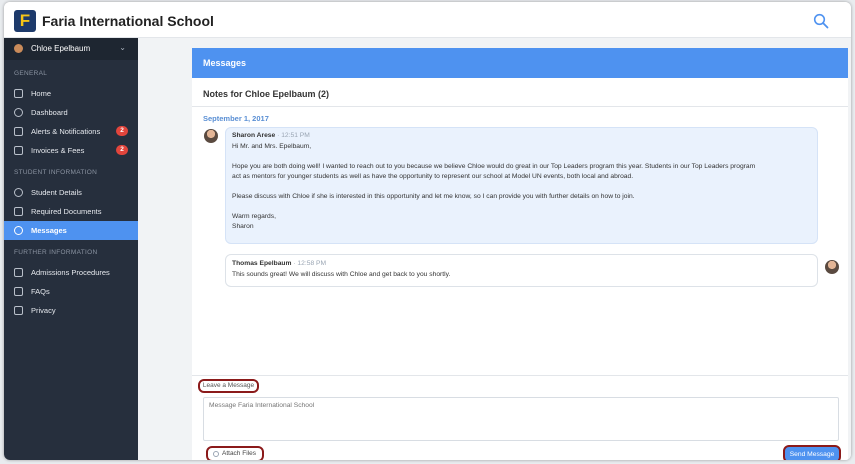  What do you see at coordinates (18, 150) in the screenshot?
I see `invoice-icon` at bounding box center [18, 150].